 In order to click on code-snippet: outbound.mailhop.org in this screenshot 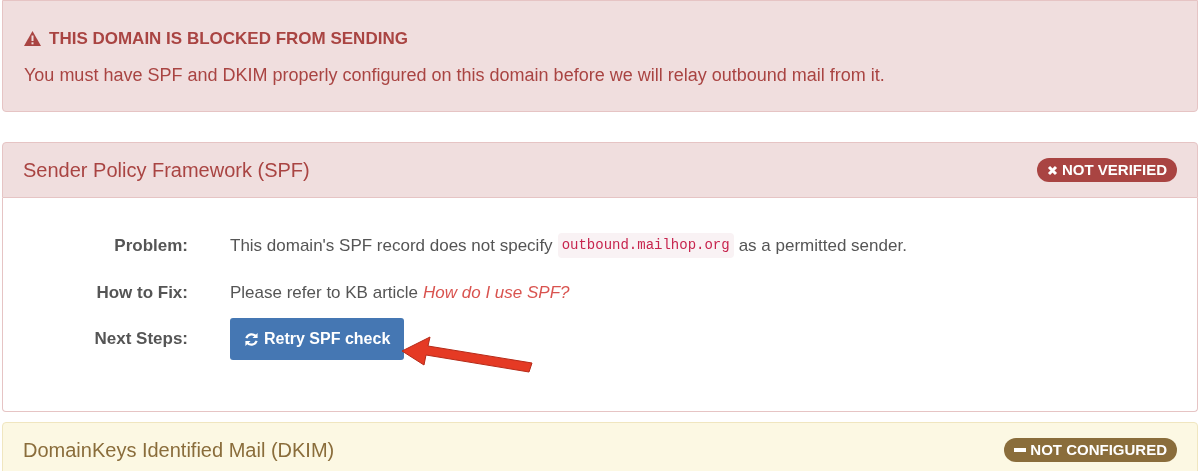, I will do `click(645, 246)`.